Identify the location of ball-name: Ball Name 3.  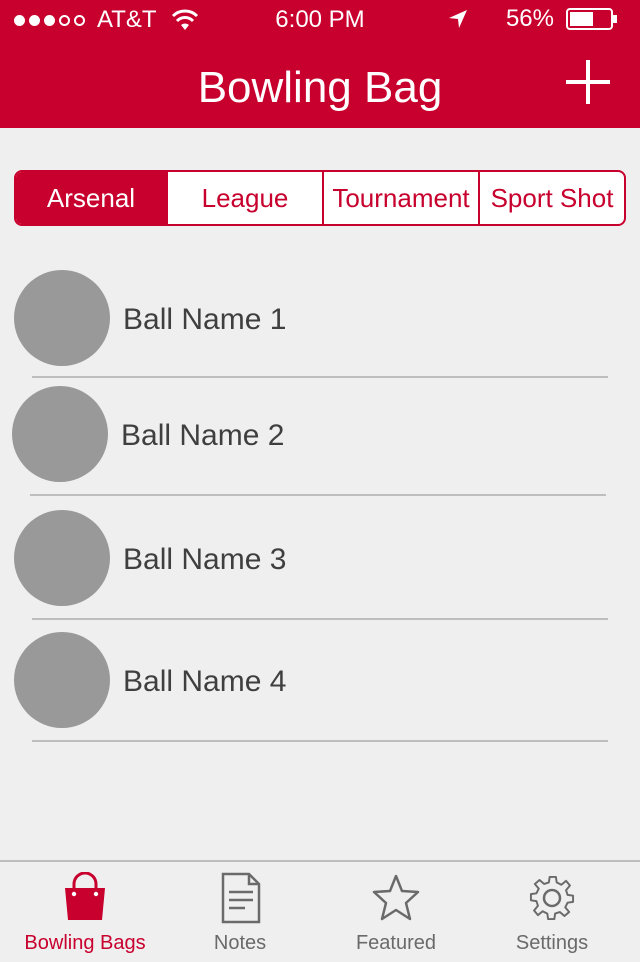
(205, 559).